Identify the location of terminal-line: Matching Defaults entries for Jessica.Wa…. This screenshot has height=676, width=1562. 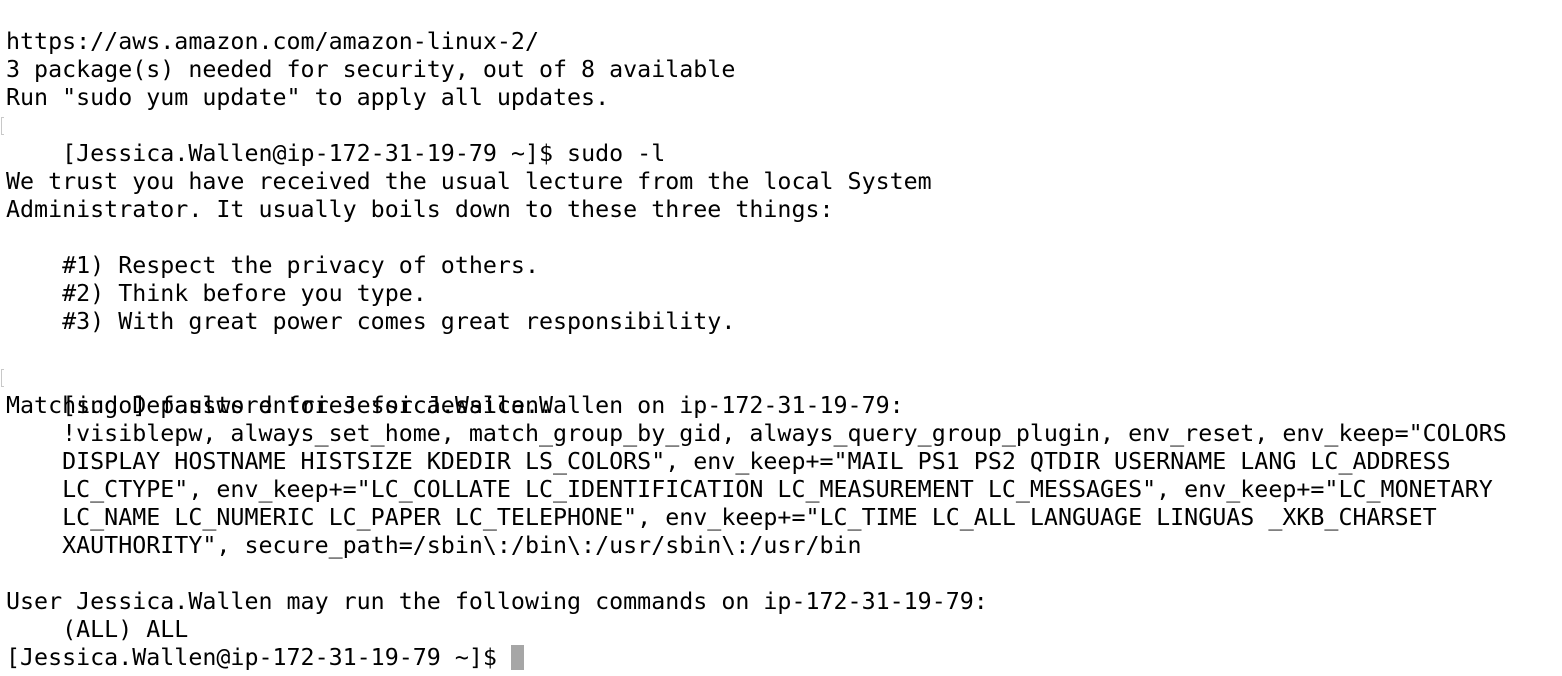
(455, 405).